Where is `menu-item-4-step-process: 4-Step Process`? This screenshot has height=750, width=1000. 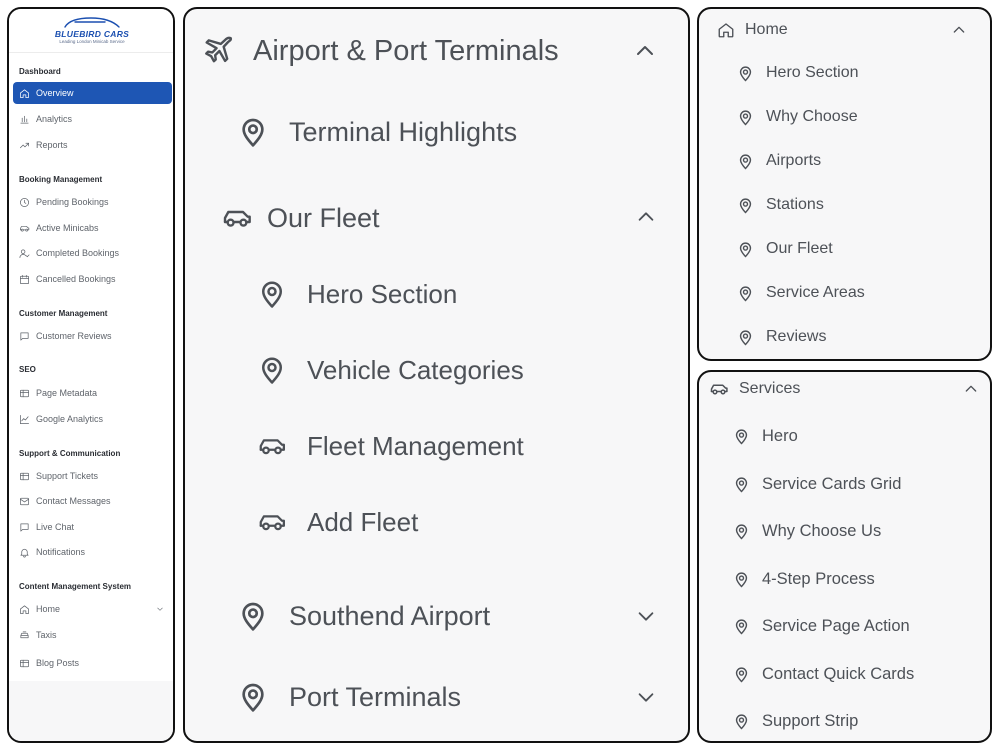
menu-item-4-step-process: 4-Step Process is located at coordinates (804, 579).